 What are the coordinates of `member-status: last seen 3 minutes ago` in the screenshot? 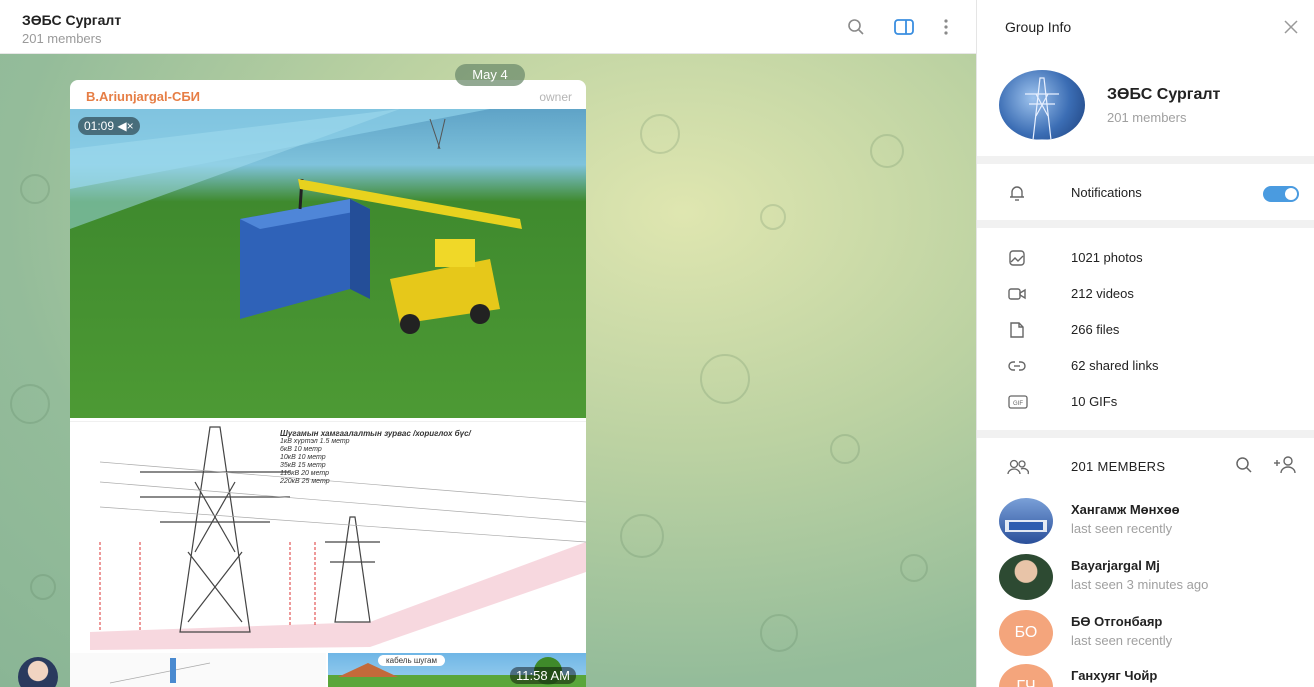 It's located at (1140, 584).